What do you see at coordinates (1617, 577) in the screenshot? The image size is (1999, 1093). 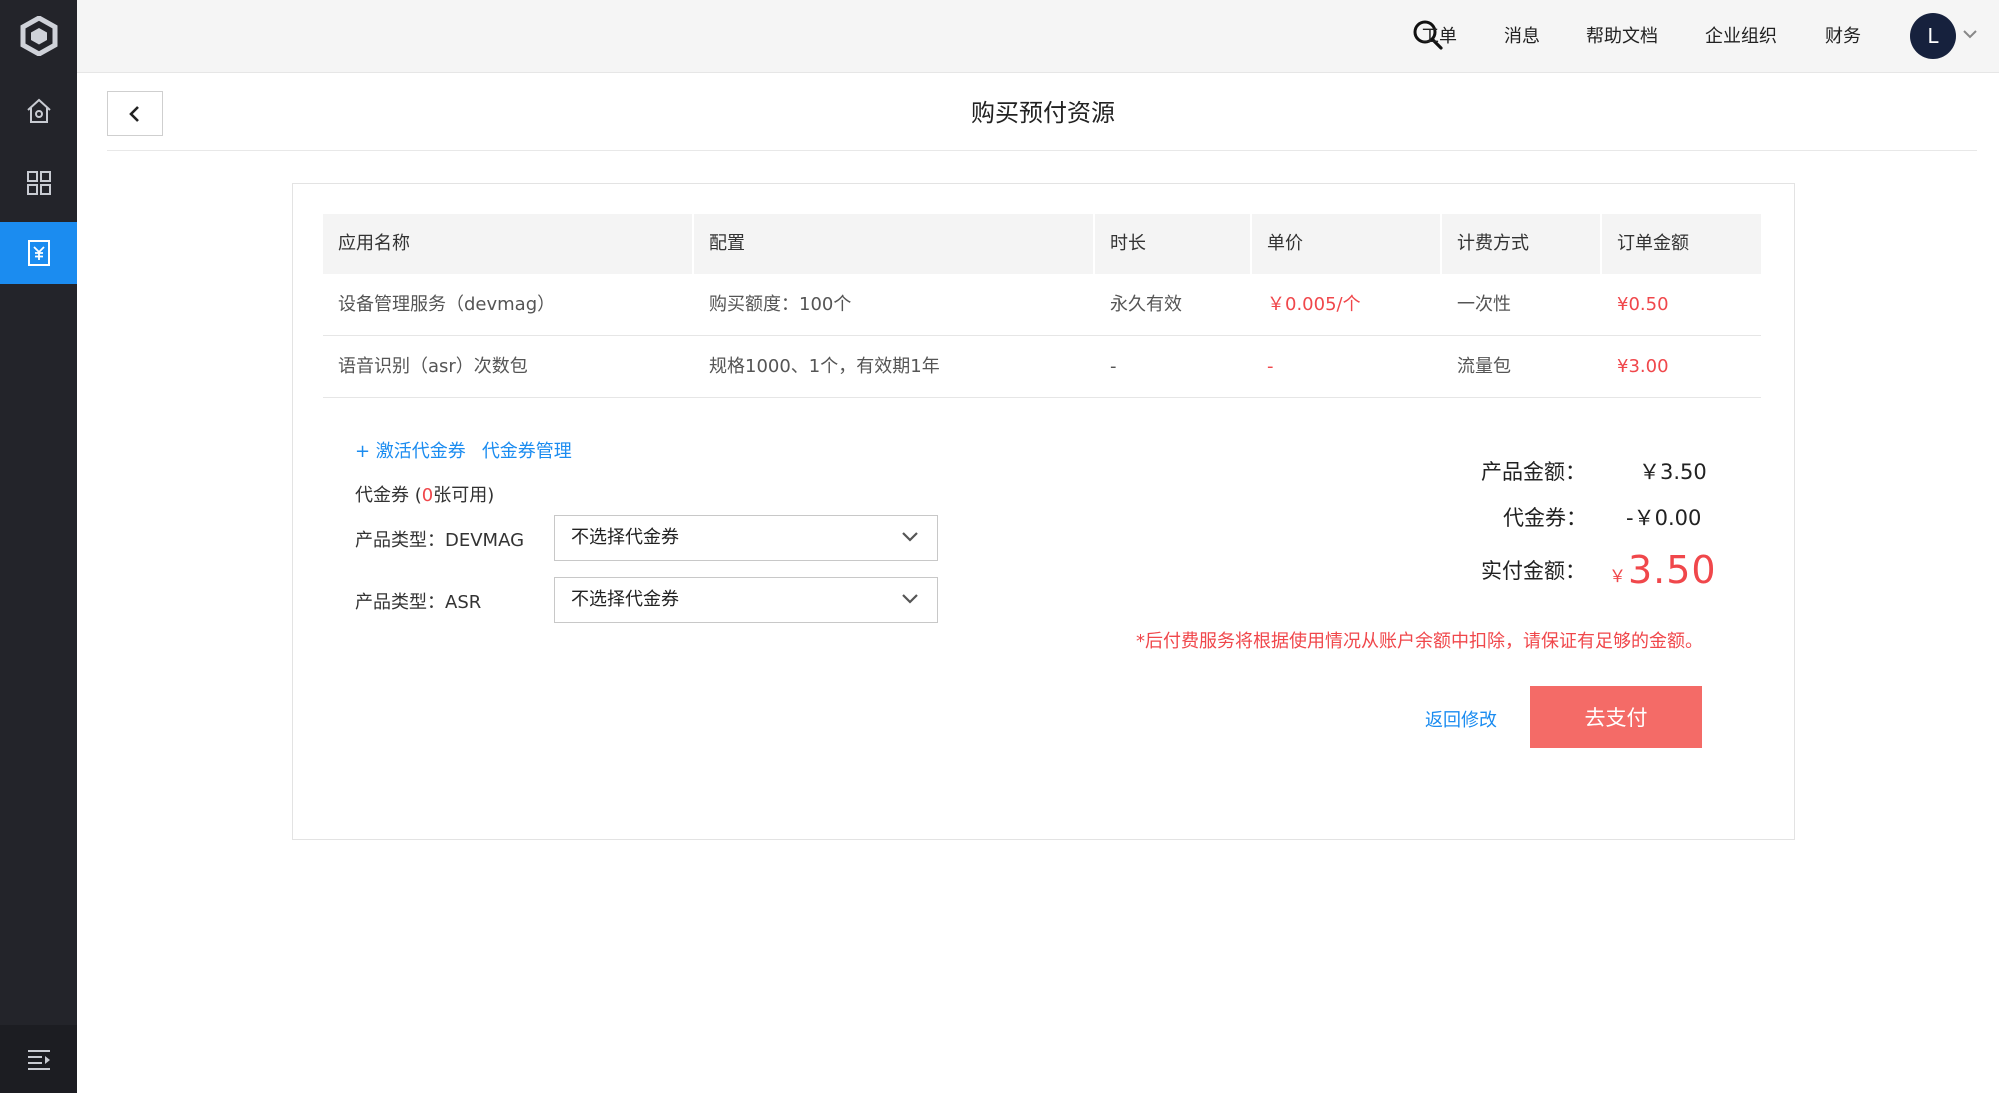 I see `paid-currency: ￥` at bounding box center [1617, 577].